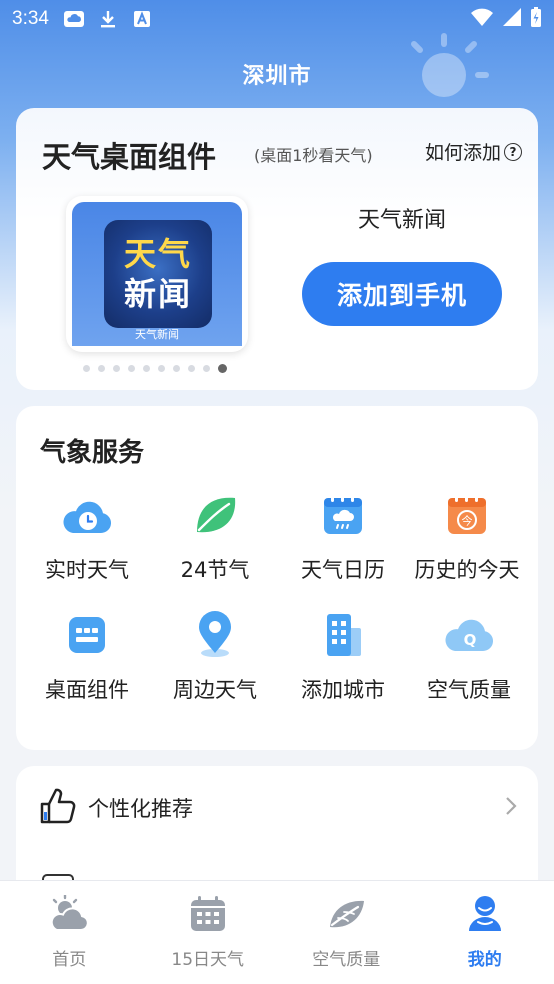  I want to click on how-to-add-link: 如何添加 ?, so click(473, 151).